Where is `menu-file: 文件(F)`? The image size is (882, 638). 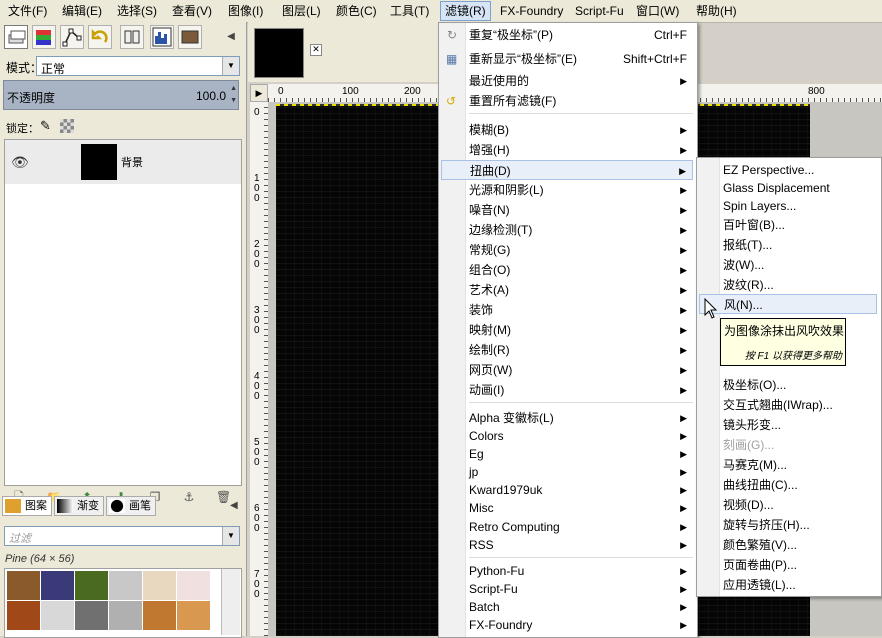
menu-file: 文件(F) is located at coordinates (27, 11).